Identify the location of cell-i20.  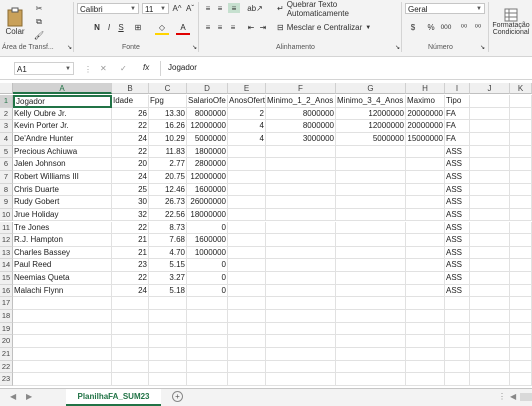
(457, 341).